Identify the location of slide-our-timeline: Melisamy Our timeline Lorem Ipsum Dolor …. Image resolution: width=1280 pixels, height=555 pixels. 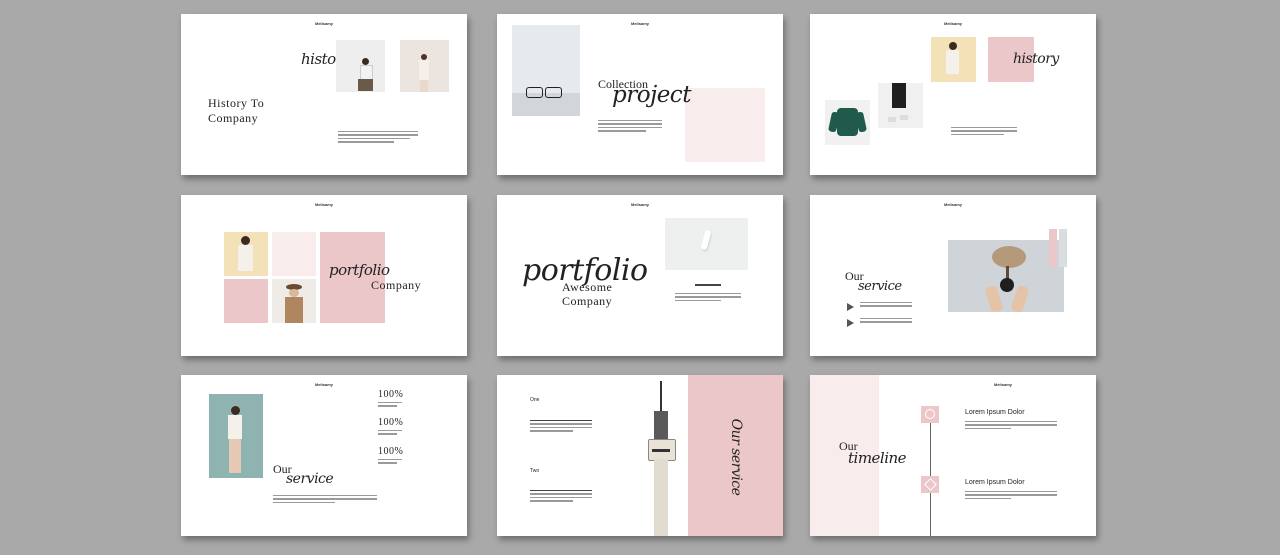
(953, 455).